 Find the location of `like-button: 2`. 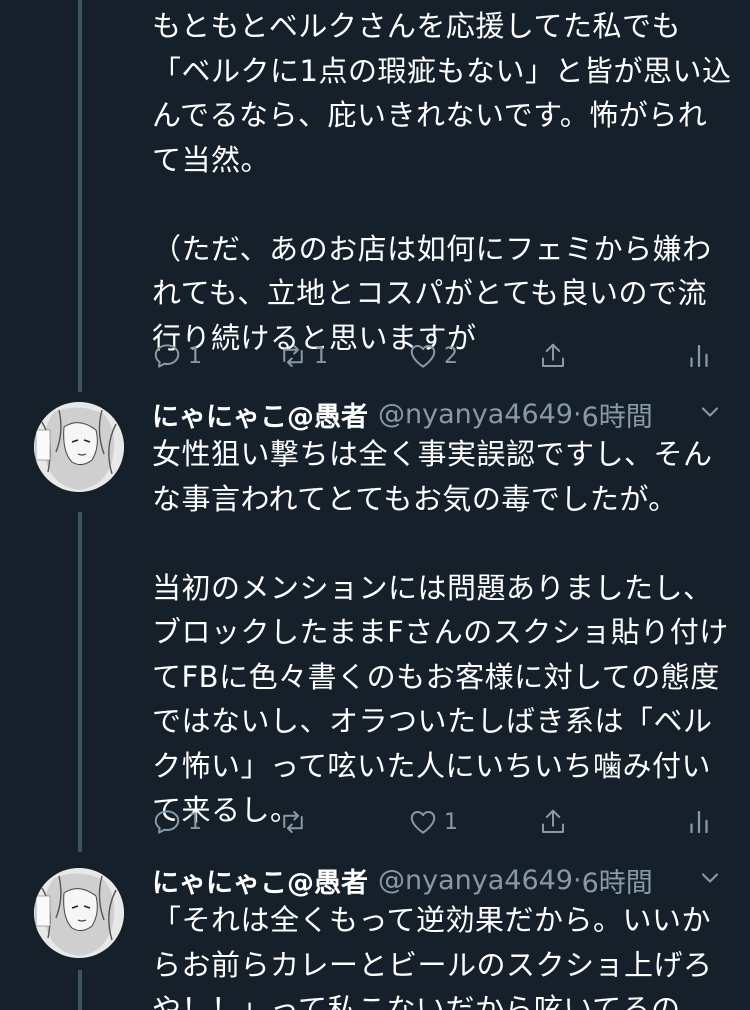

like-button: 2 is located at coordinates (433, 356).